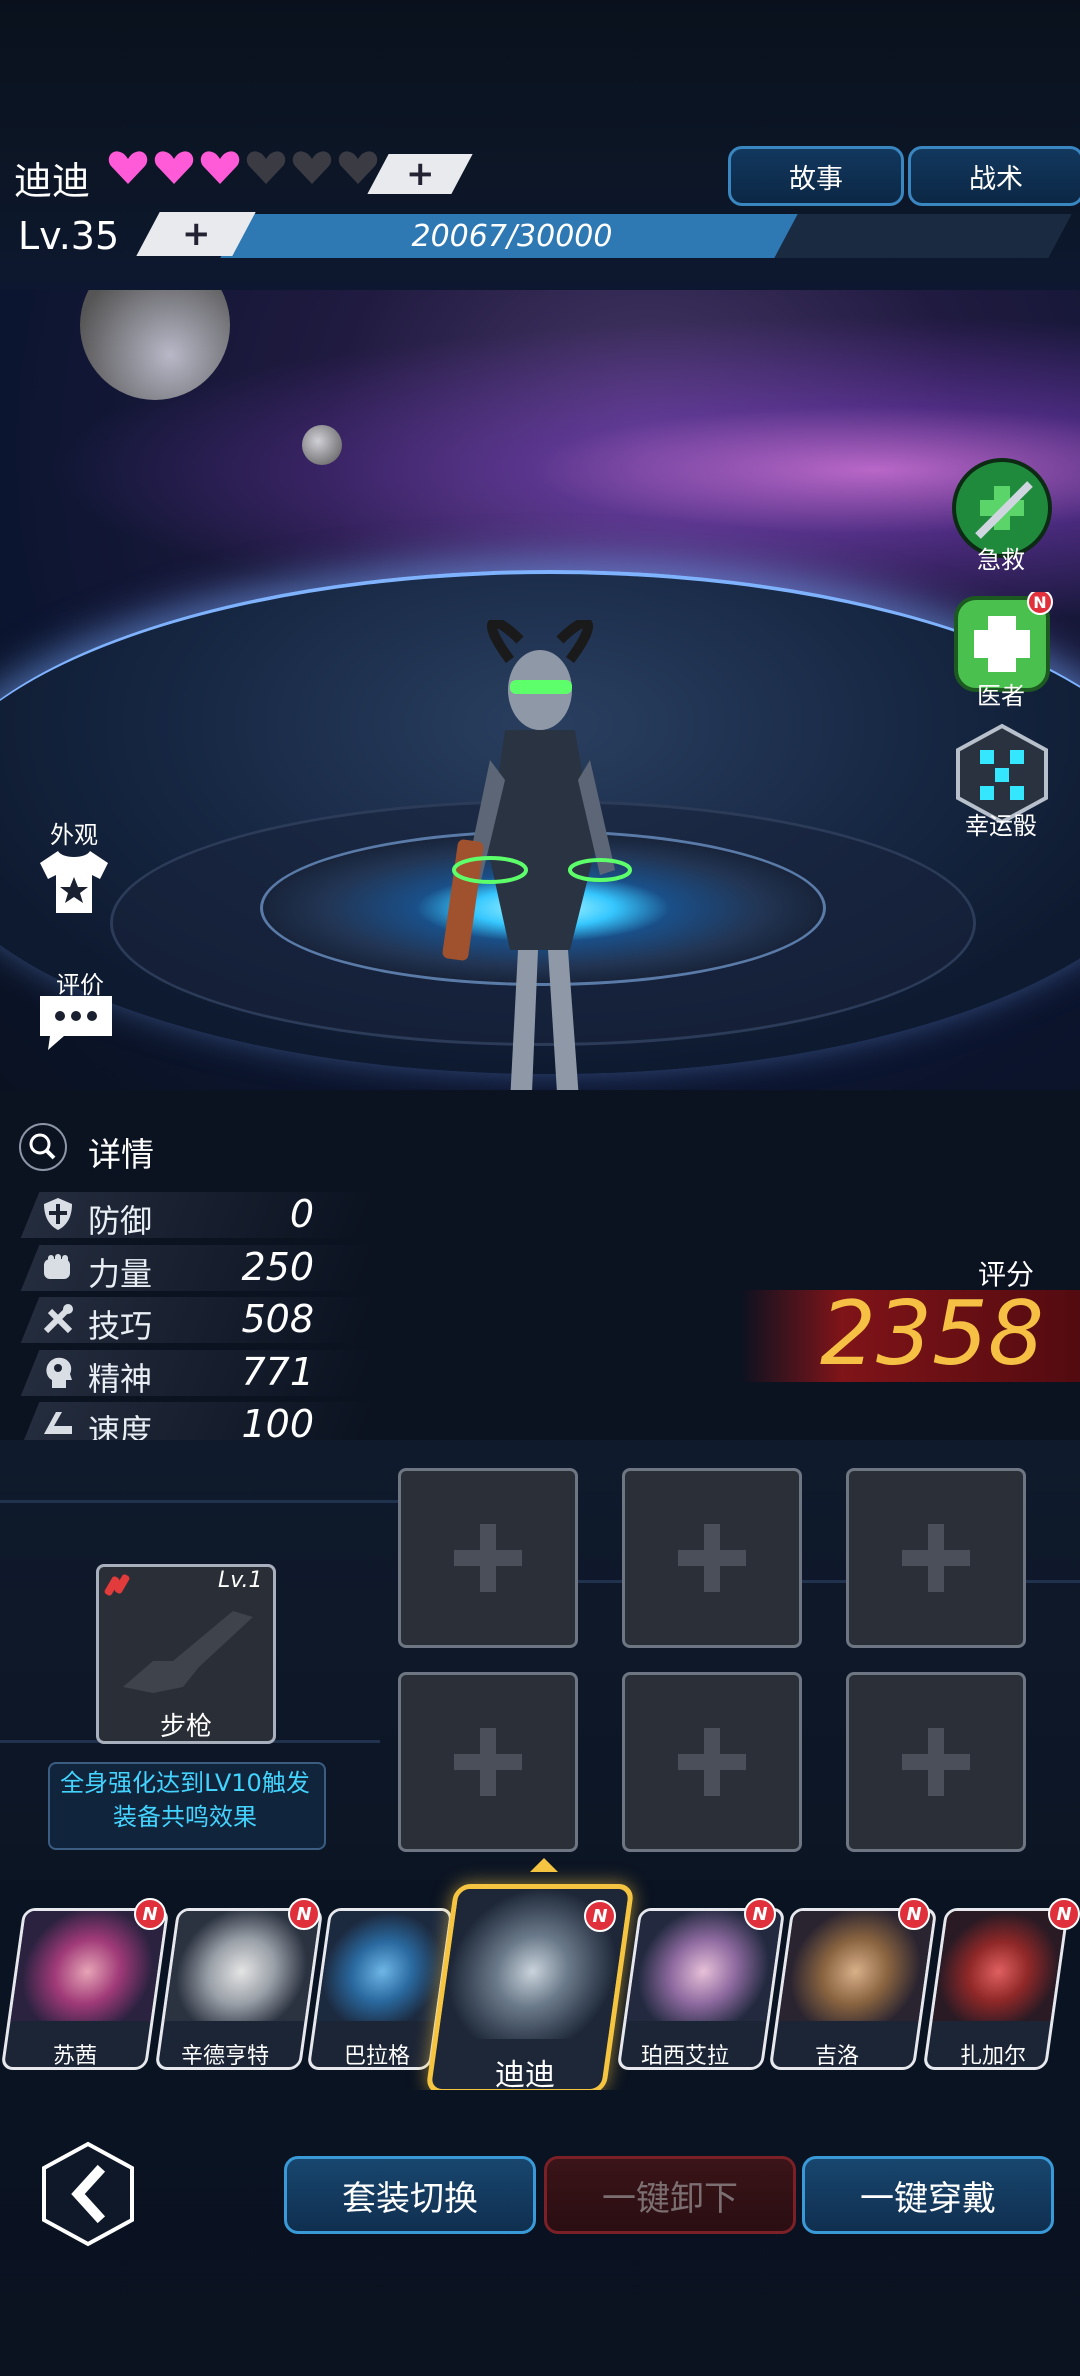  Describe the element at coordinates (992, 2056) in the screenshot. I see `hero-card-name: 扎加尔` at that location.